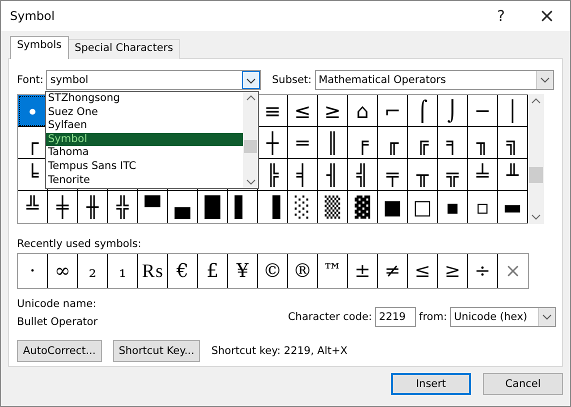 The width and height of the screenshot is (571, 407). What do you see at coordinates (273, 207) in the screenshot?
I see `symbol-cell: ▐` at bounding box center [273, 207].